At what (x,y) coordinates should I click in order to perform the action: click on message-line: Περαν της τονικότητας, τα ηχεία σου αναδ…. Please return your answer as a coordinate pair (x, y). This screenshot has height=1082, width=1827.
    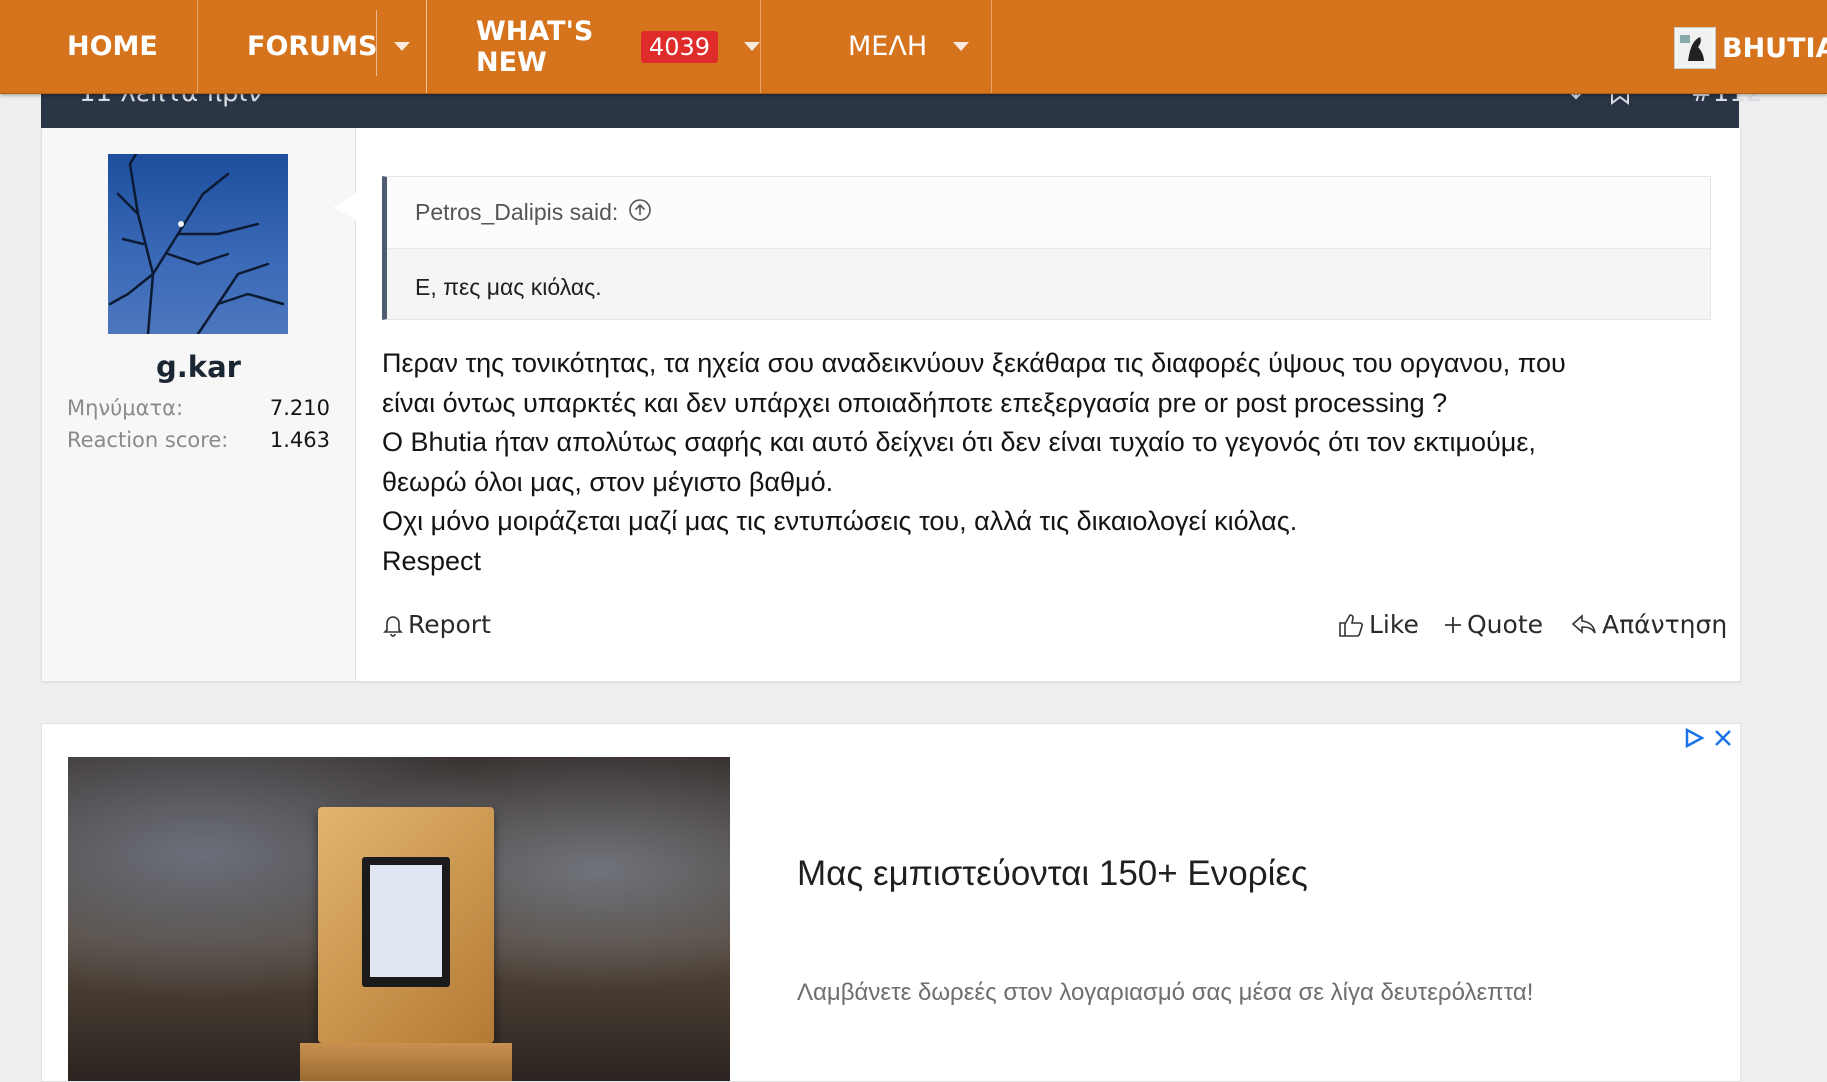
    Looking at the image, I should click on (974, 363).